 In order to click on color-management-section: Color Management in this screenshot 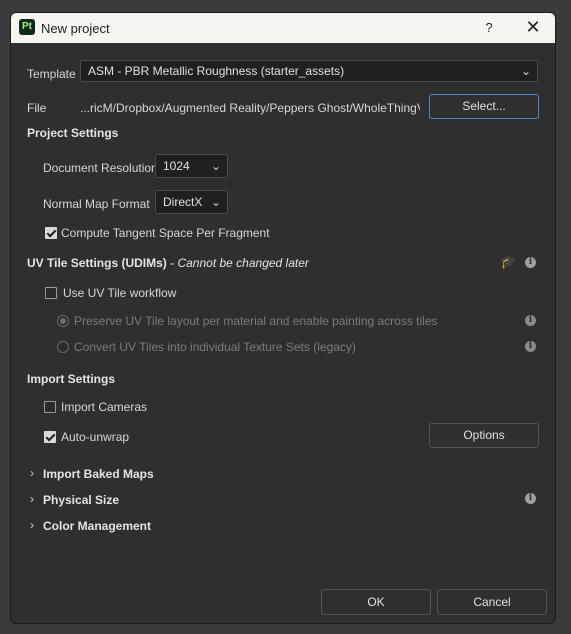, I will do `click(97, 526)`.